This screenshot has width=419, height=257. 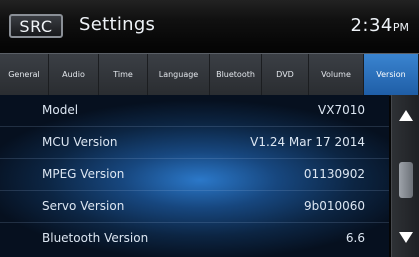 I want to click on item-label: Model, so click(x=60, y=110).